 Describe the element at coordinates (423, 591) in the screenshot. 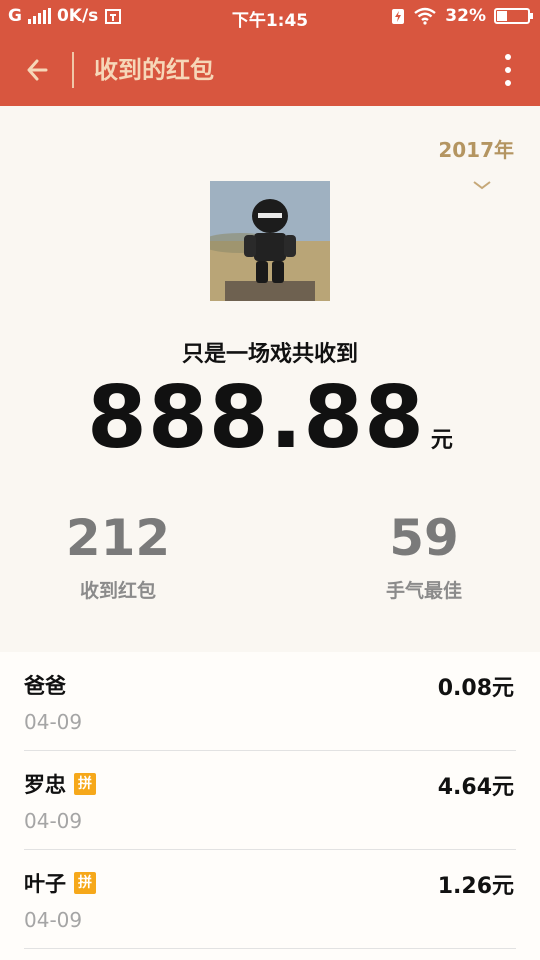

I see `best-luck-label: 手气最佳` at that location.